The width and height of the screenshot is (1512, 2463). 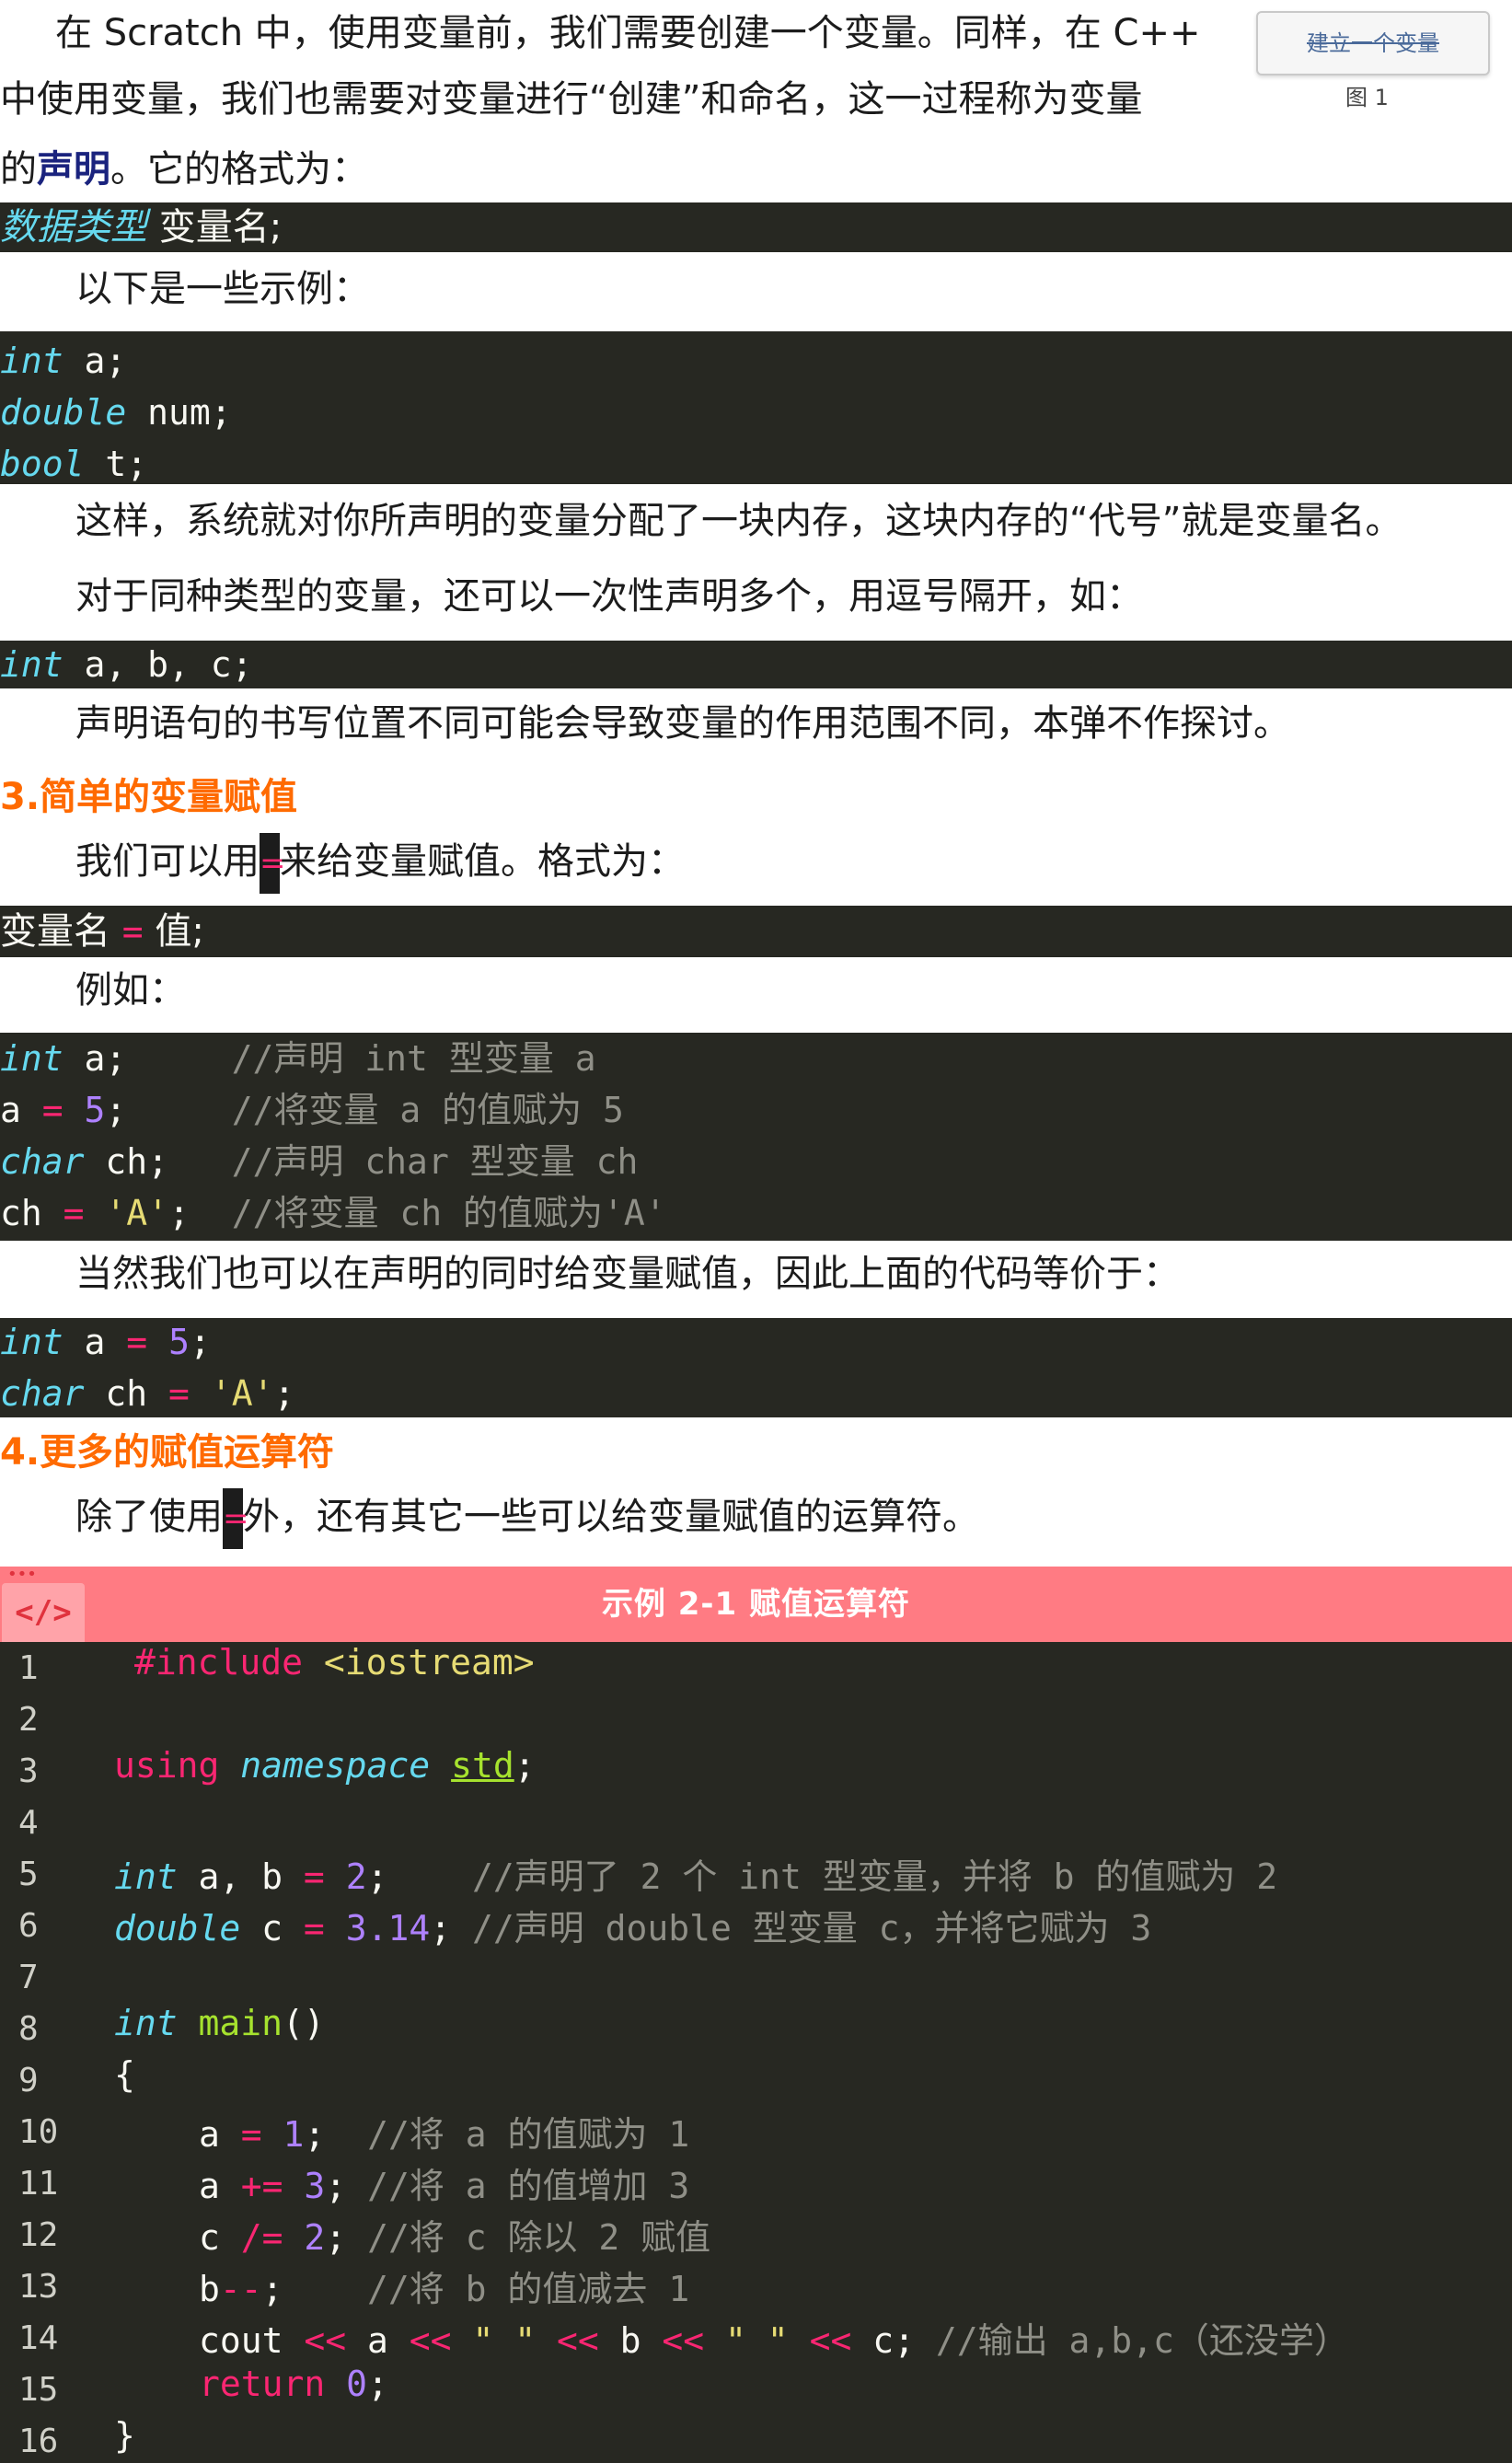 What do you see at coordinates (628, 33) in the screenshot?
I see `intro-line-1: 在 Scratch 中，使用变量前，我们需要创建一个变量。同样，在 C++` at bounding box center [628, 33].